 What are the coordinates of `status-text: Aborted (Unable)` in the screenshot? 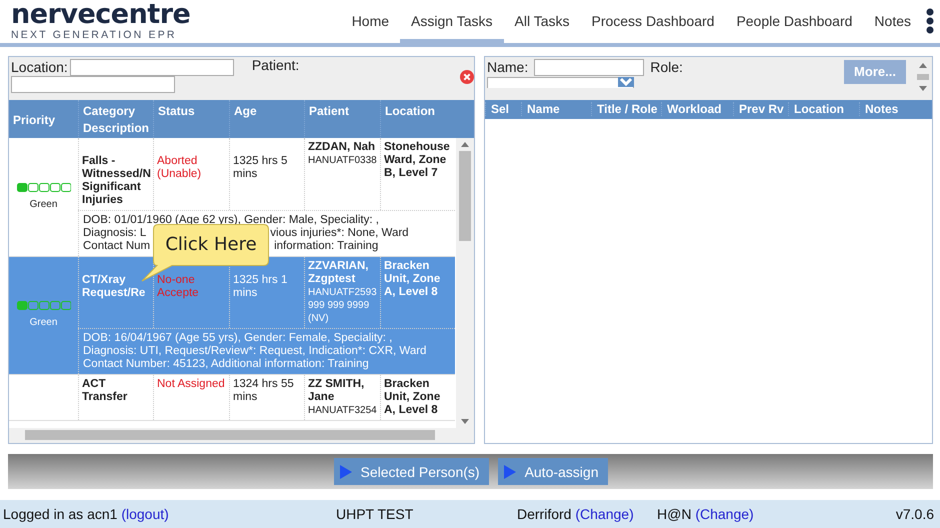 It's located at (179, 167).